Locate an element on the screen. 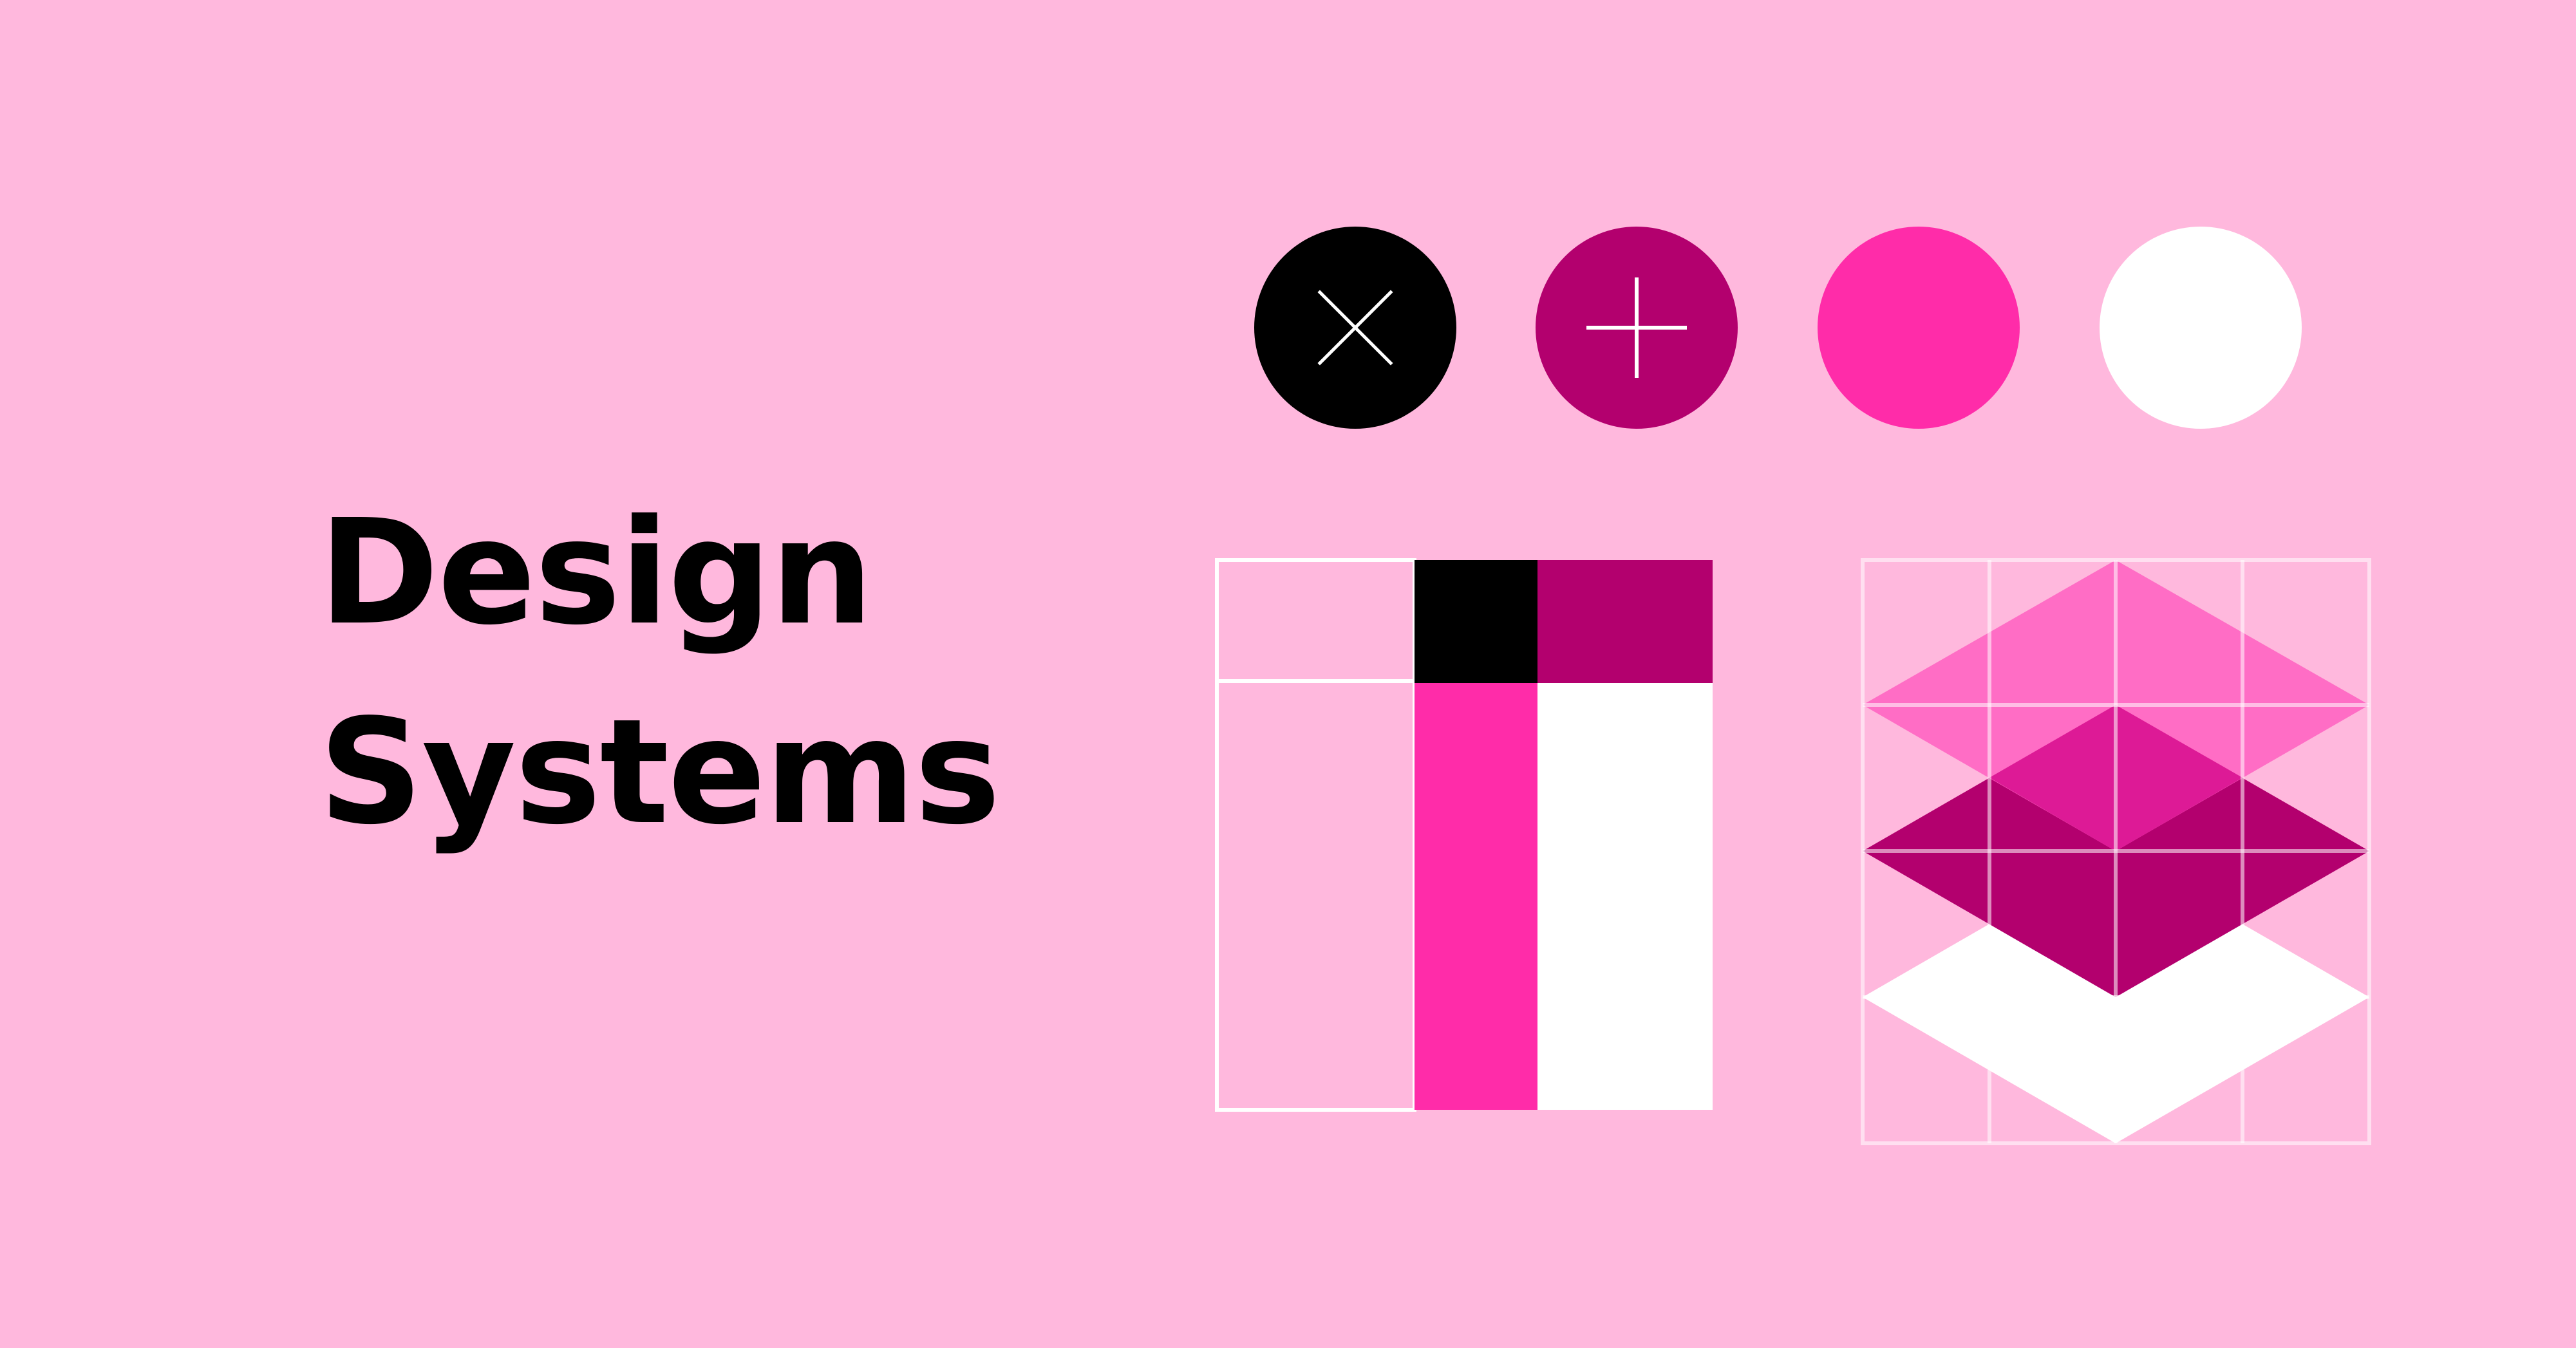 The image size is (2576, 1348). layout-magenta-cell is located at coordinates (1625, 621).